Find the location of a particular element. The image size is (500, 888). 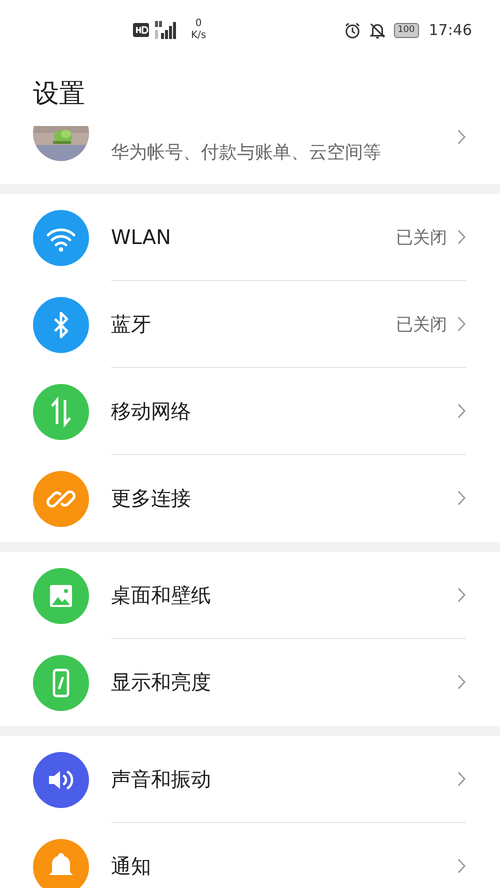

settings-item: 通知 is located at coordinates (250, 855).